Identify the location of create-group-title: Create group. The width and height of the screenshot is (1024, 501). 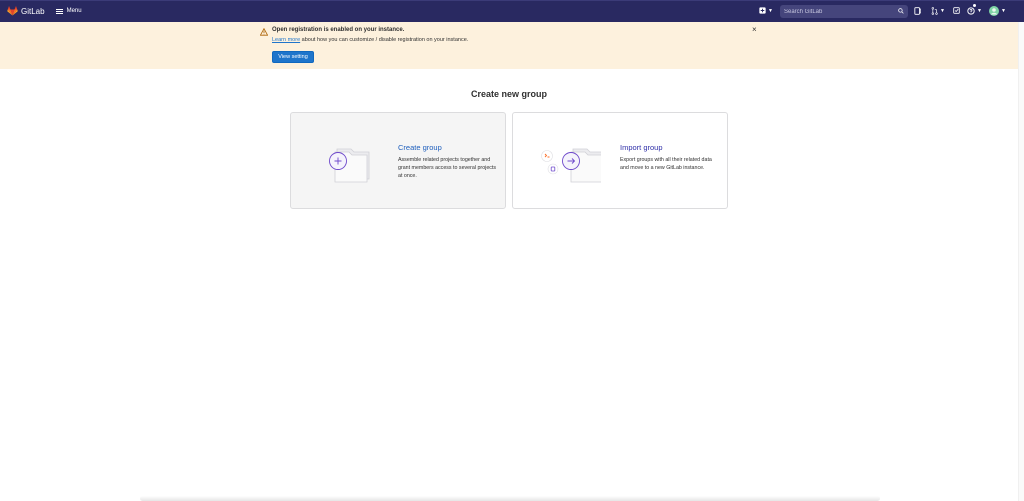
(420, 147).